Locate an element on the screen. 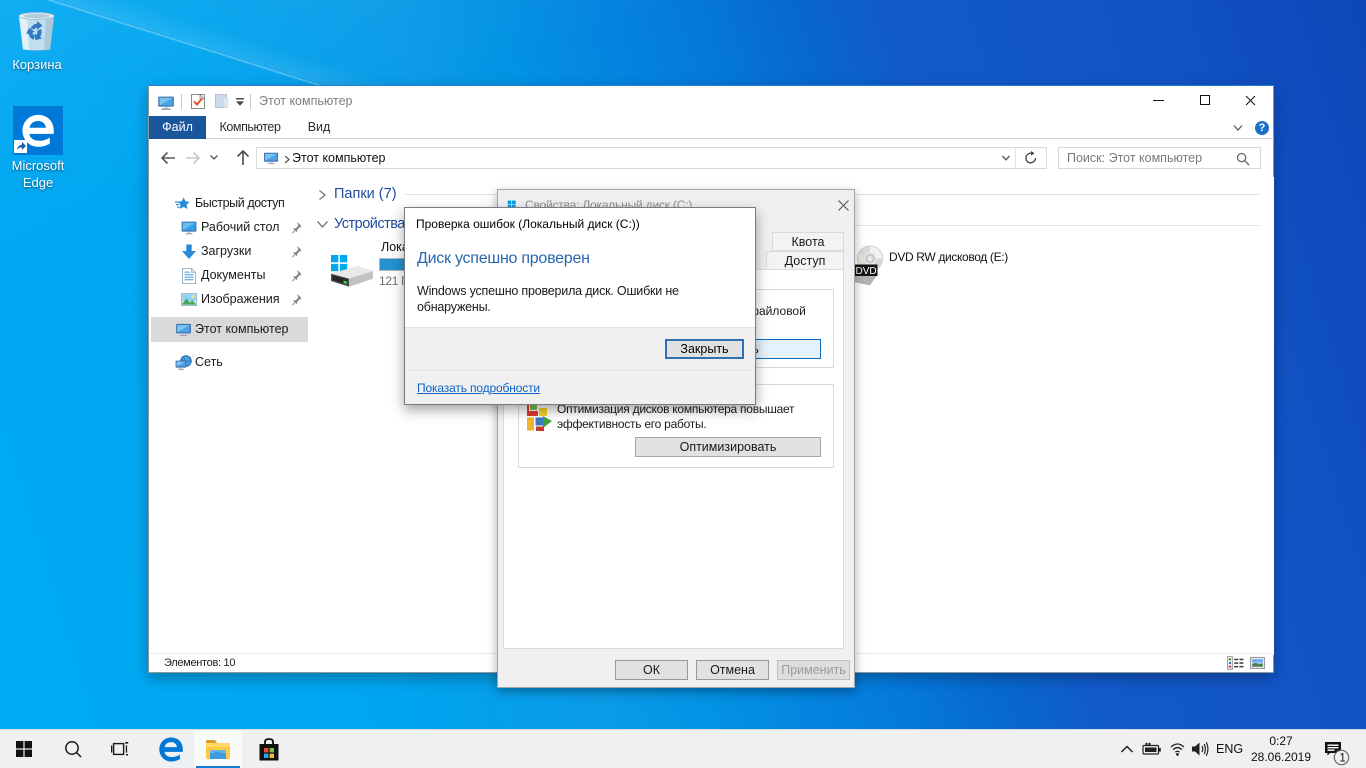 The width and height of the screenshot is (1366, 768). svg-text: DVD is located at coordinates (866, 271).